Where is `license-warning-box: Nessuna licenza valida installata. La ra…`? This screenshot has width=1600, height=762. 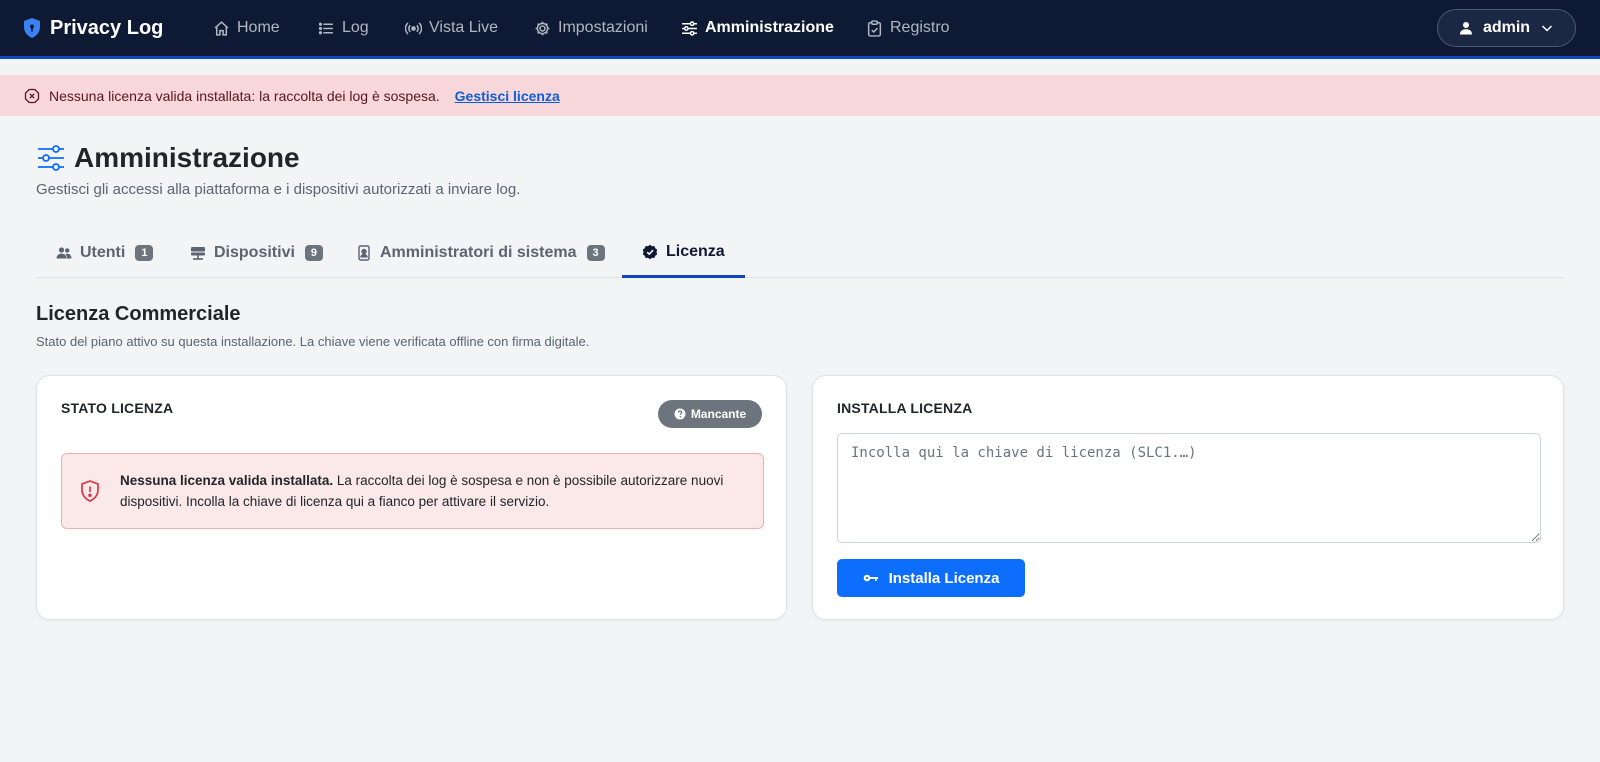
license-warning-box: Nessuna licenza valida installata. La ra… is located at coordinates (412, 491).